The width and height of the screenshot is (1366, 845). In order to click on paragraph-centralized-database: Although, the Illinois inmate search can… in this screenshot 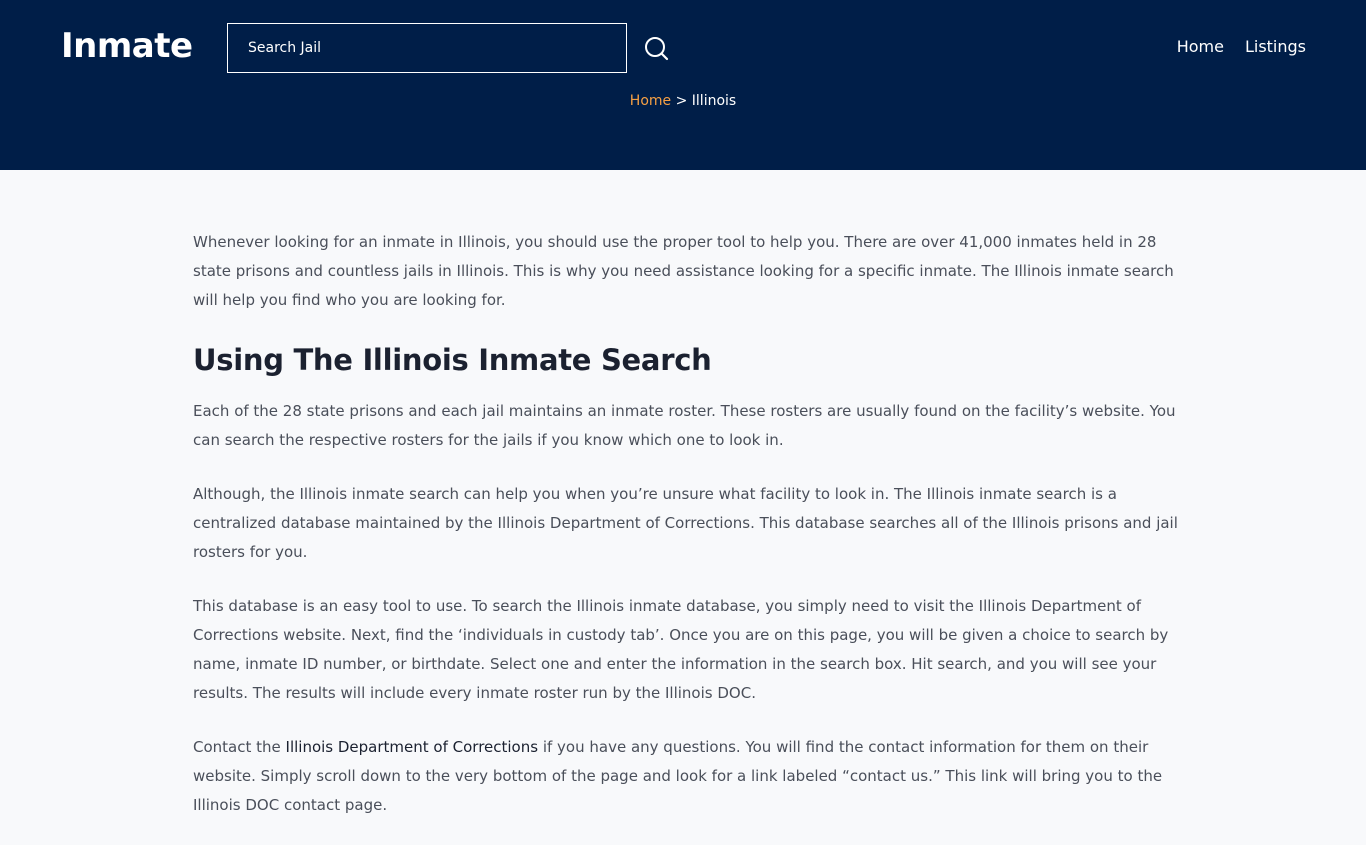, I will do `click(685, 523)`.